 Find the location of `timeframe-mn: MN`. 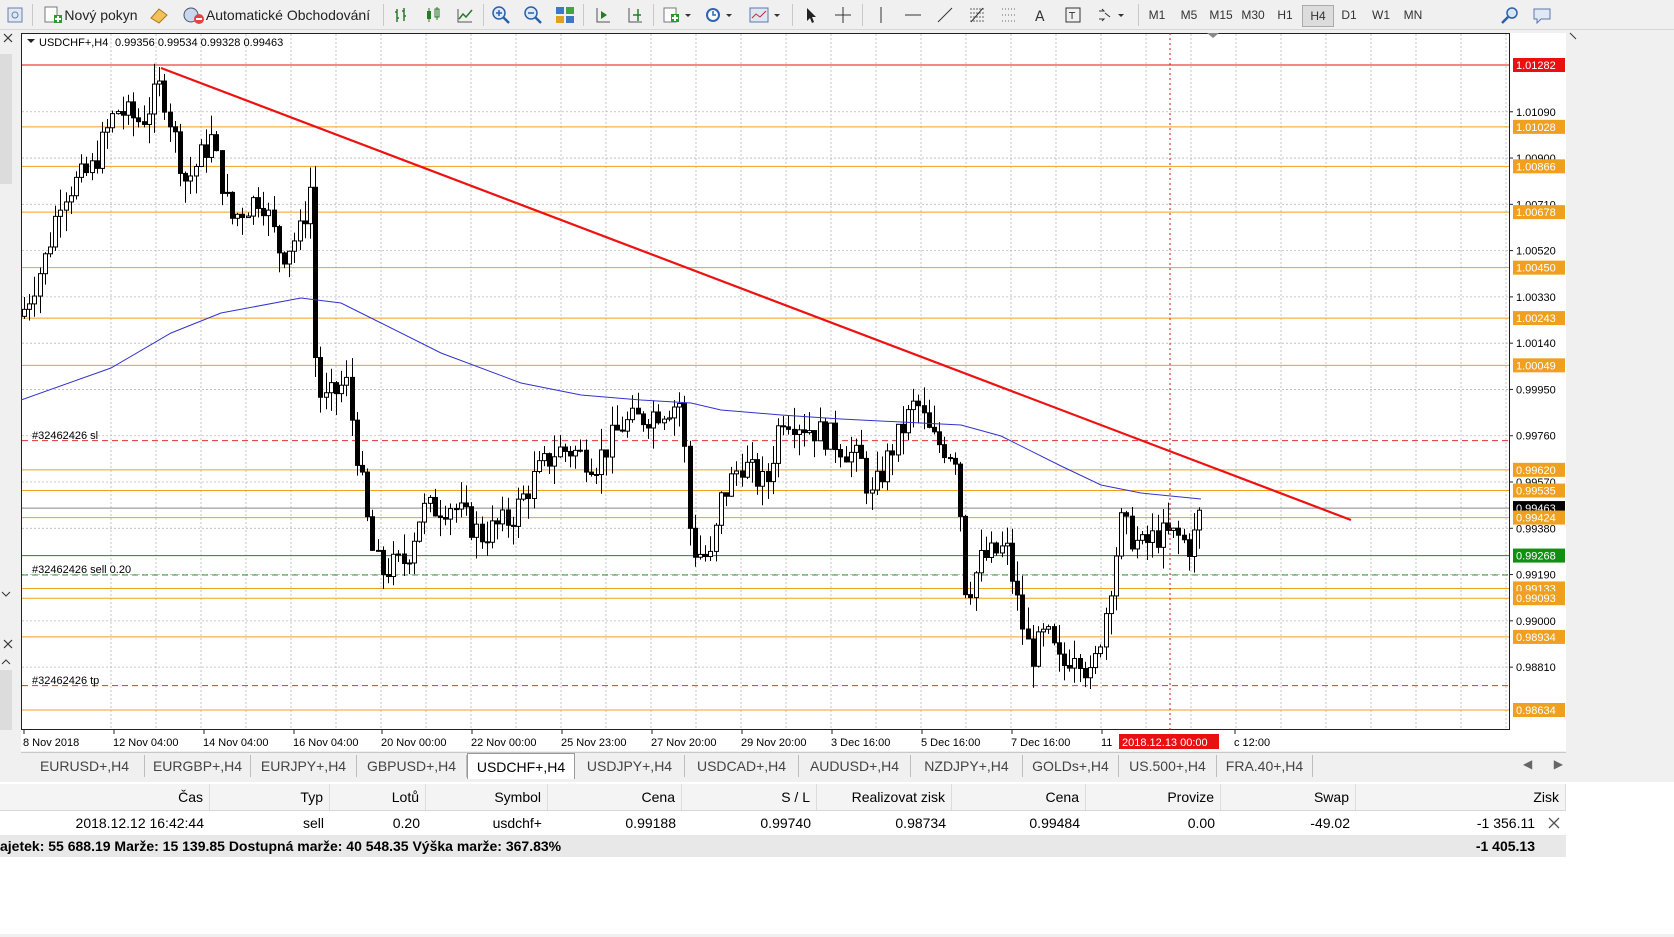

timeframe-mn: MN is located at coordinates (1413, 15).